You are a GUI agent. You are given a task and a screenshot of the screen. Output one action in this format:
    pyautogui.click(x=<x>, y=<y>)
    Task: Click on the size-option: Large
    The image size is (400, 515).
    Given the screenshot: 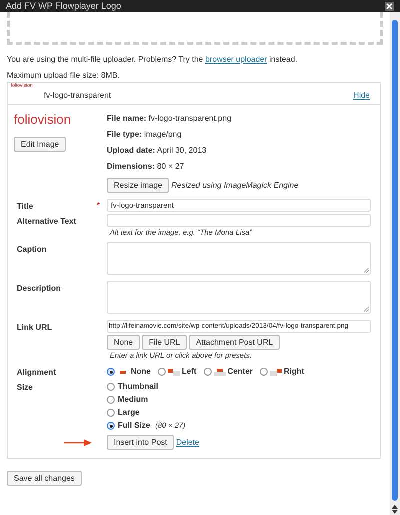 What is the action you would take?
    pyautogui.click(x=129, y=413)
    